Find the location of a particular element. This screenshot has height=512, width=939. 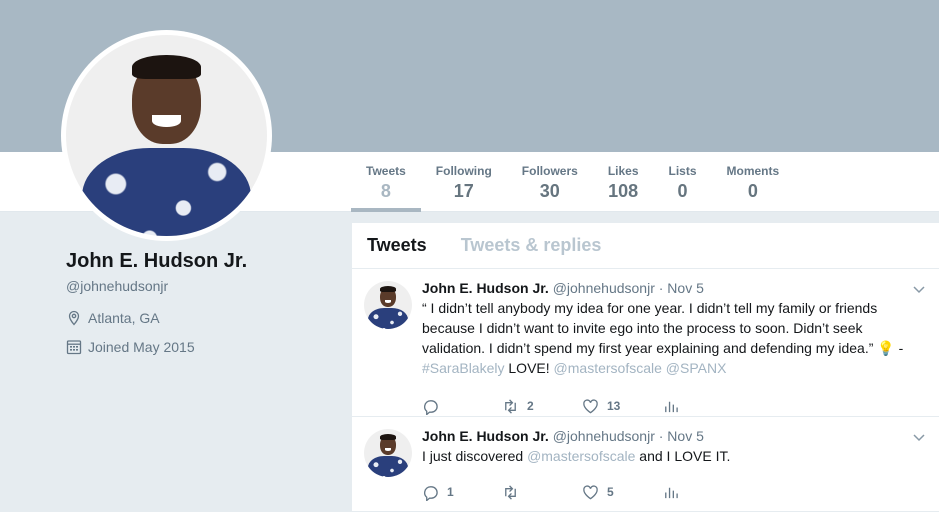

stat-label: Lists is located at coordinates (682, 171).